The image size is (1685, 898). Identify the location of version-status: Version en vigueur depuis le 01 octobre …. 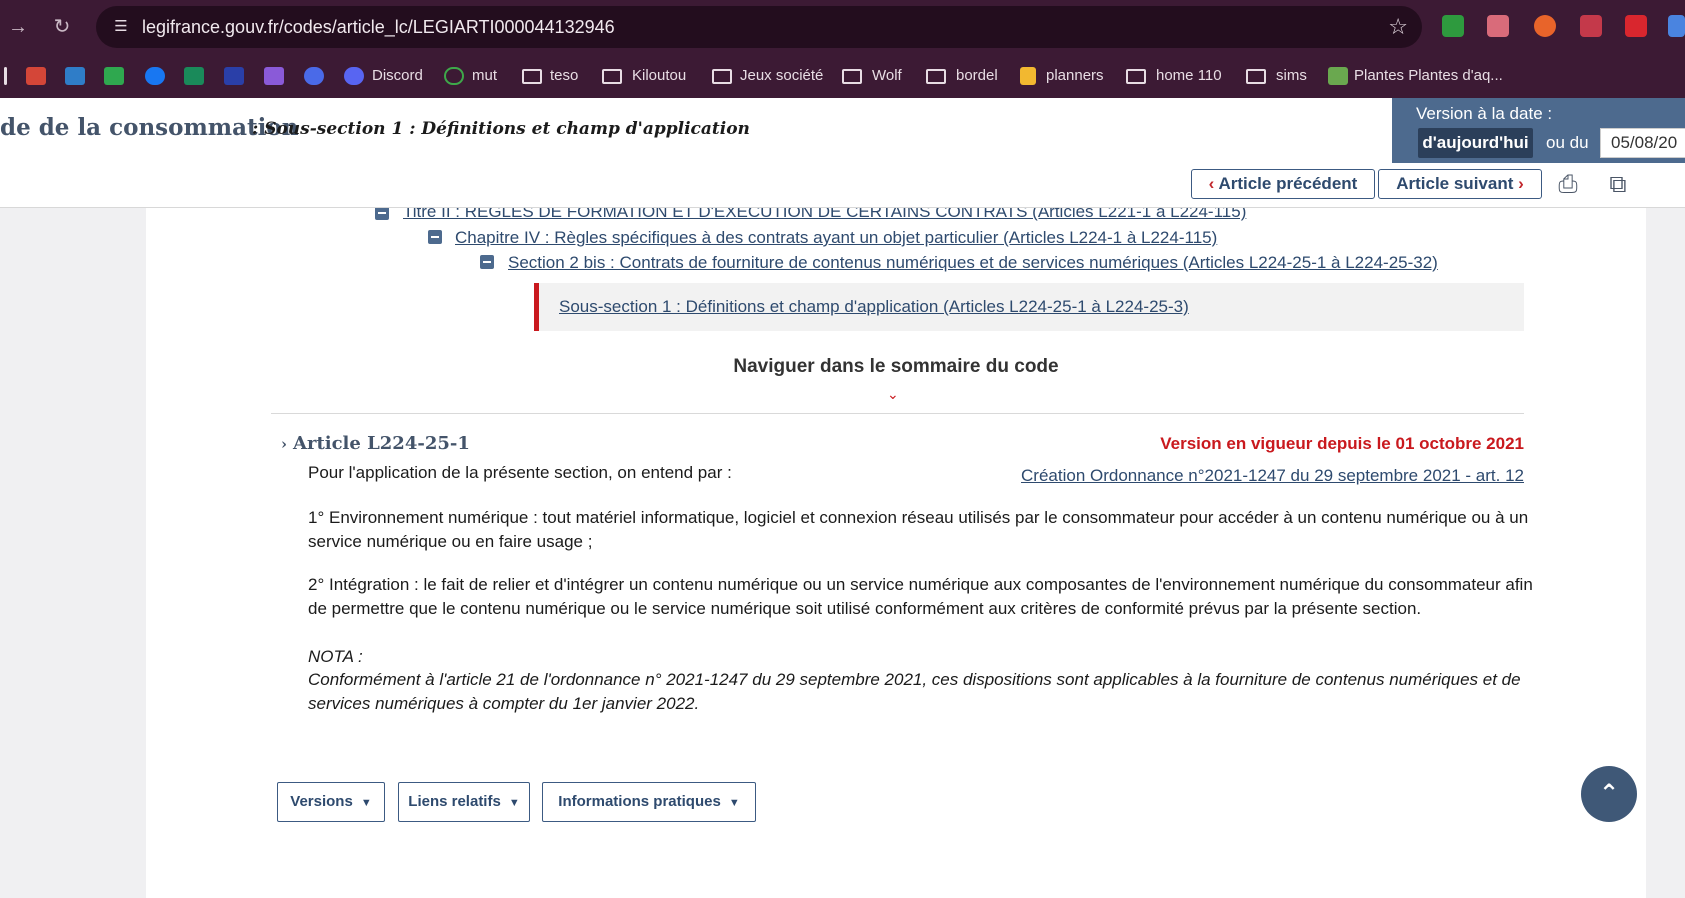
(1342, 443).